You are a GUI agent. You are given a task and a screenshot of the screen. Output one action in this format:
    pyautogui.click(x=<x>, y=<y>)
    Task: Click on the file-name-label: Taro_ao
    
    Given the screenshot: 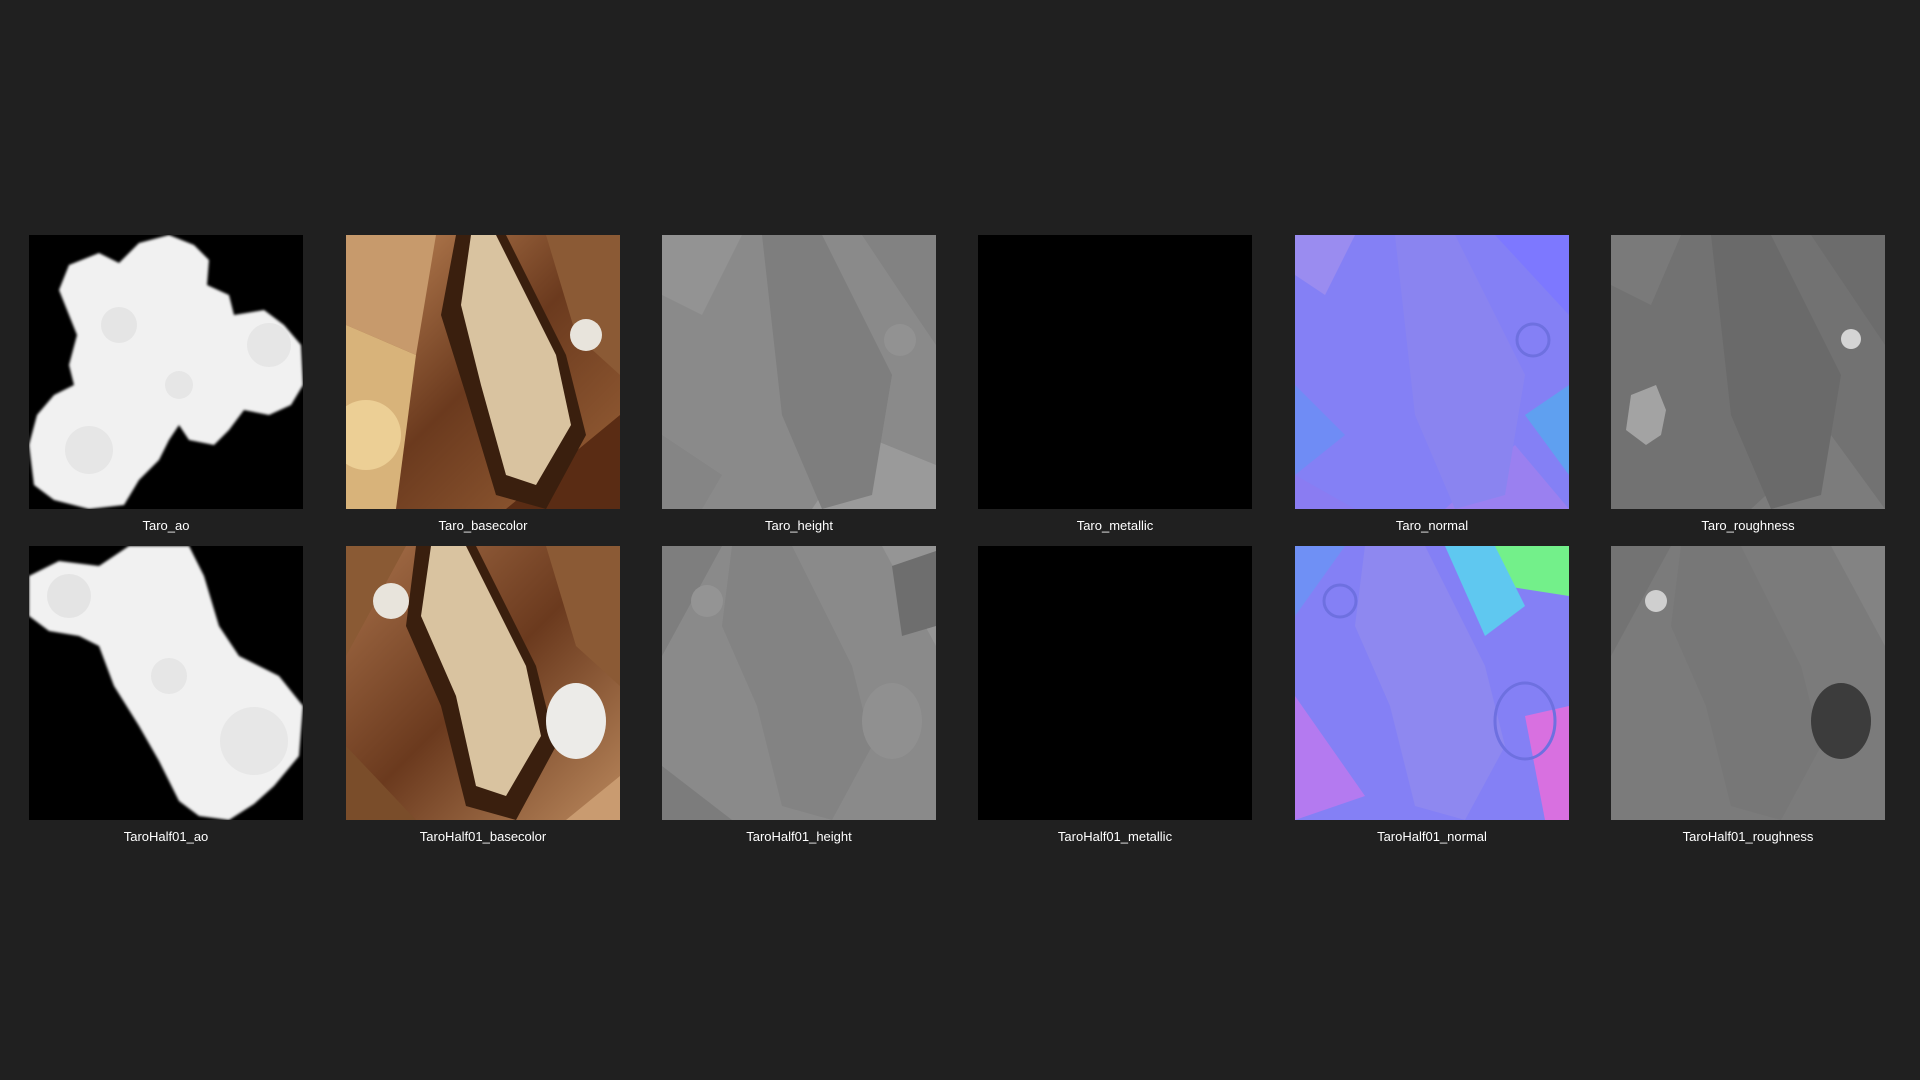 What is the action you would take?
    pyautogui.click(x=166, y=525)
    